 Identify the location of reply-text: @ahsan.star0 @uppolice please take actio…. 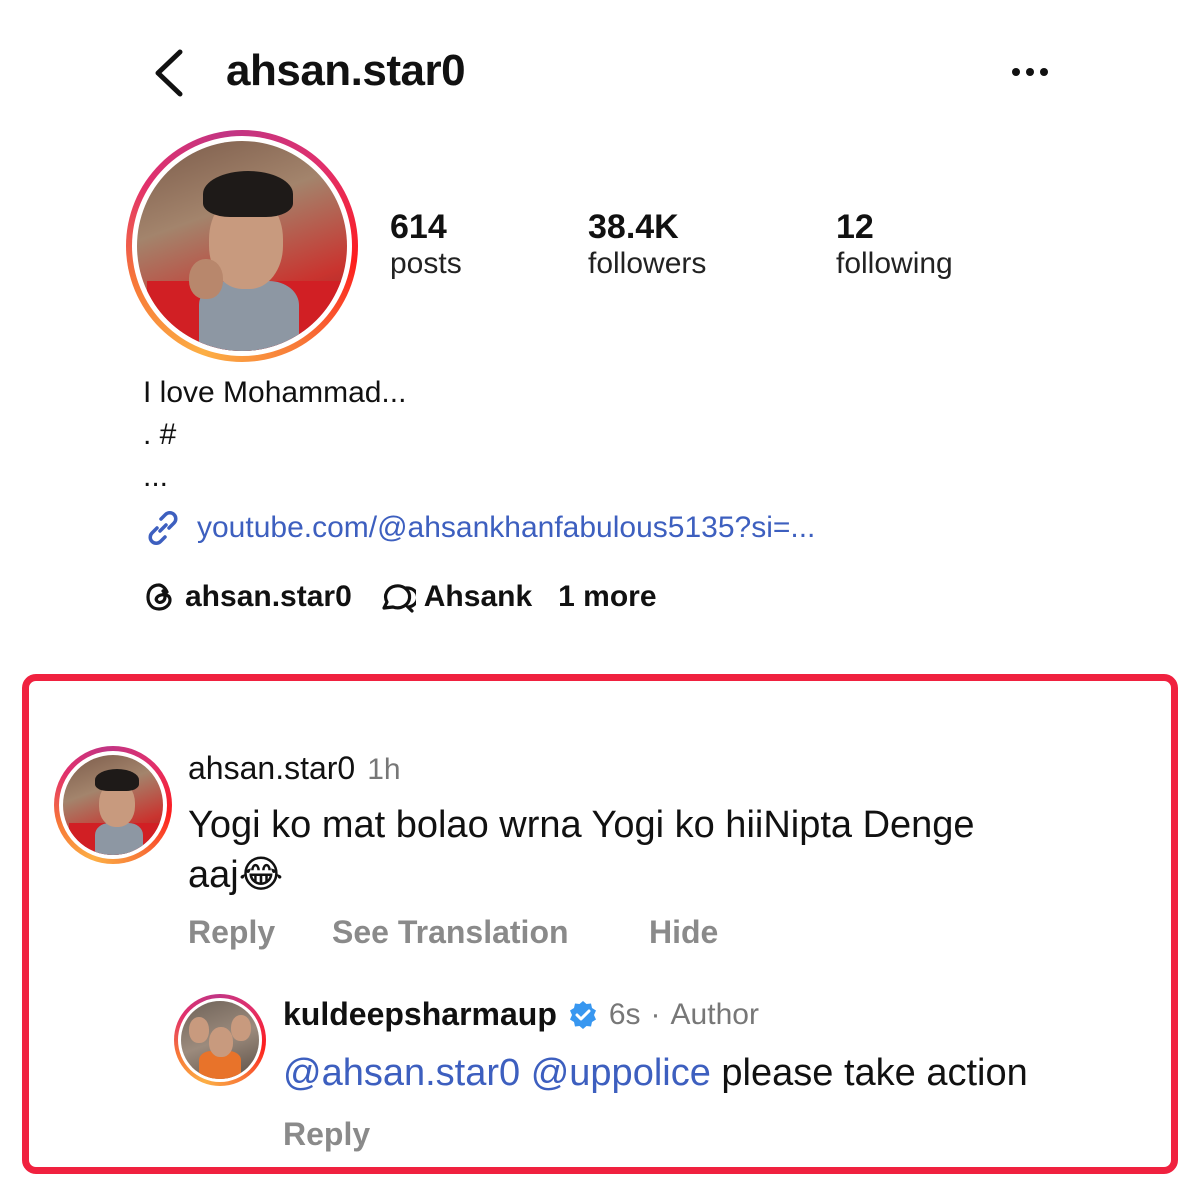
(655, 1073).